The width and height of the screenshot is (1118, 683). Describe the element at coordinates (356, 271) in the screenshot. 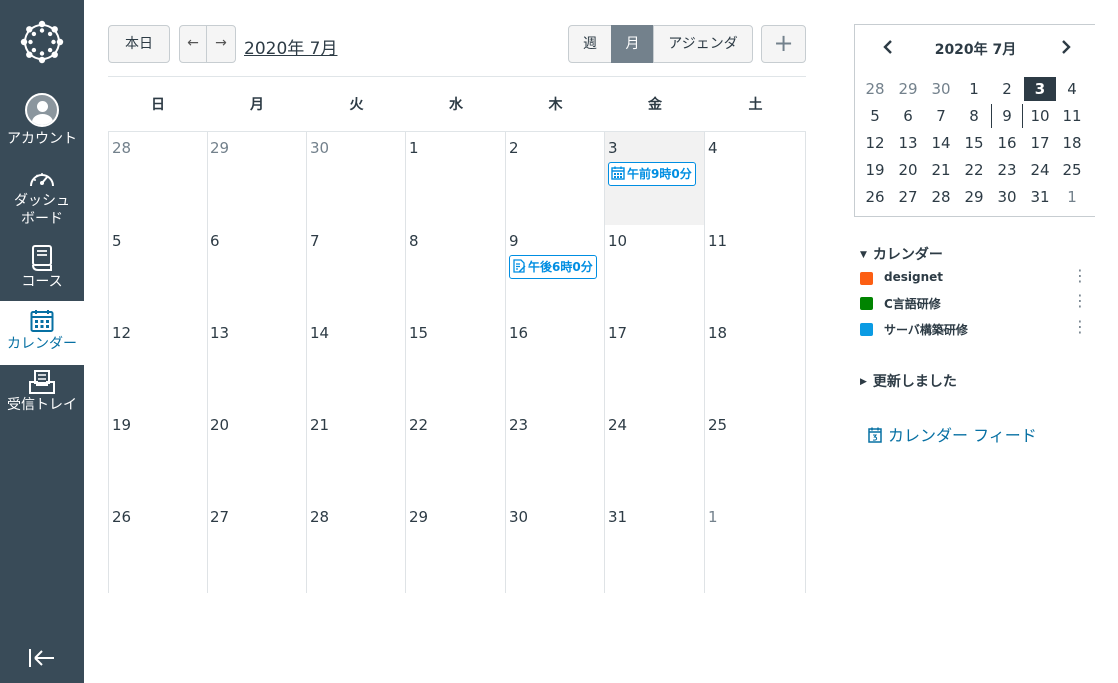

I see `day-cell: 7` at that location.